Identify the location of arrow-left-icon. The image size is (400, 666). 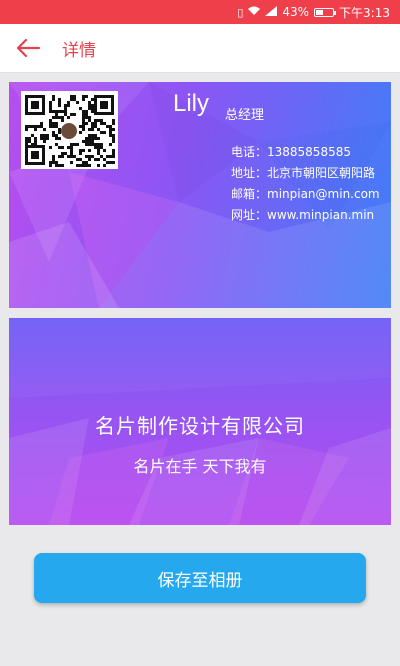
(28, 48).